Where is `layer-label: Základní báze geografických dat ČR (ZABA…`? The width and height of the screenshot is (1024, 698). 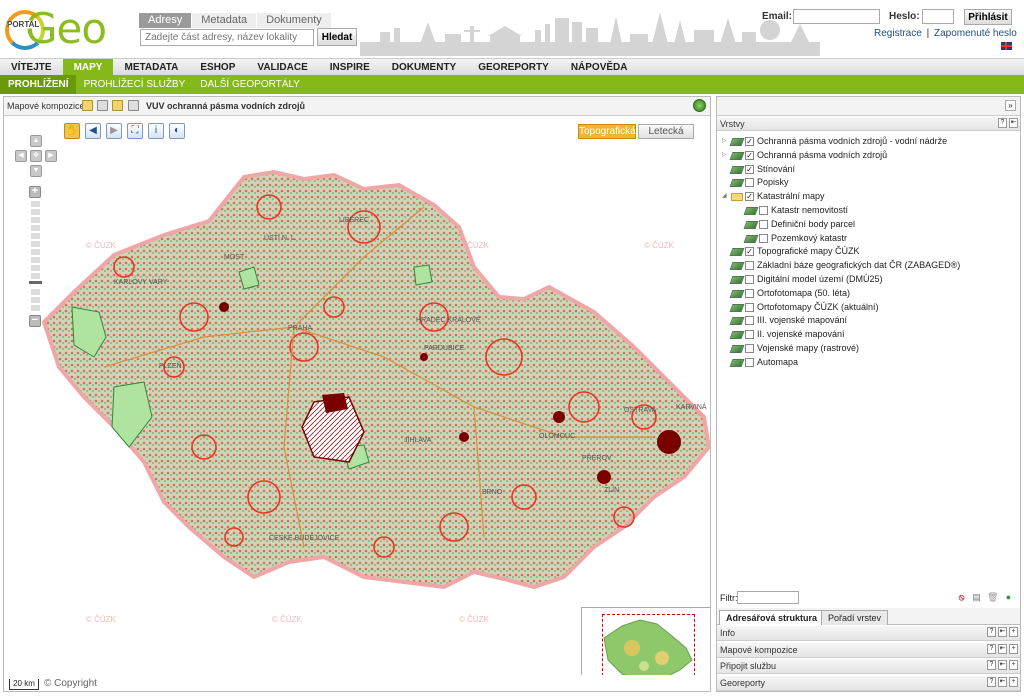
layer-label: Základní báze geografických dat ČR (ZABA… is located at coordinates (858, 265).